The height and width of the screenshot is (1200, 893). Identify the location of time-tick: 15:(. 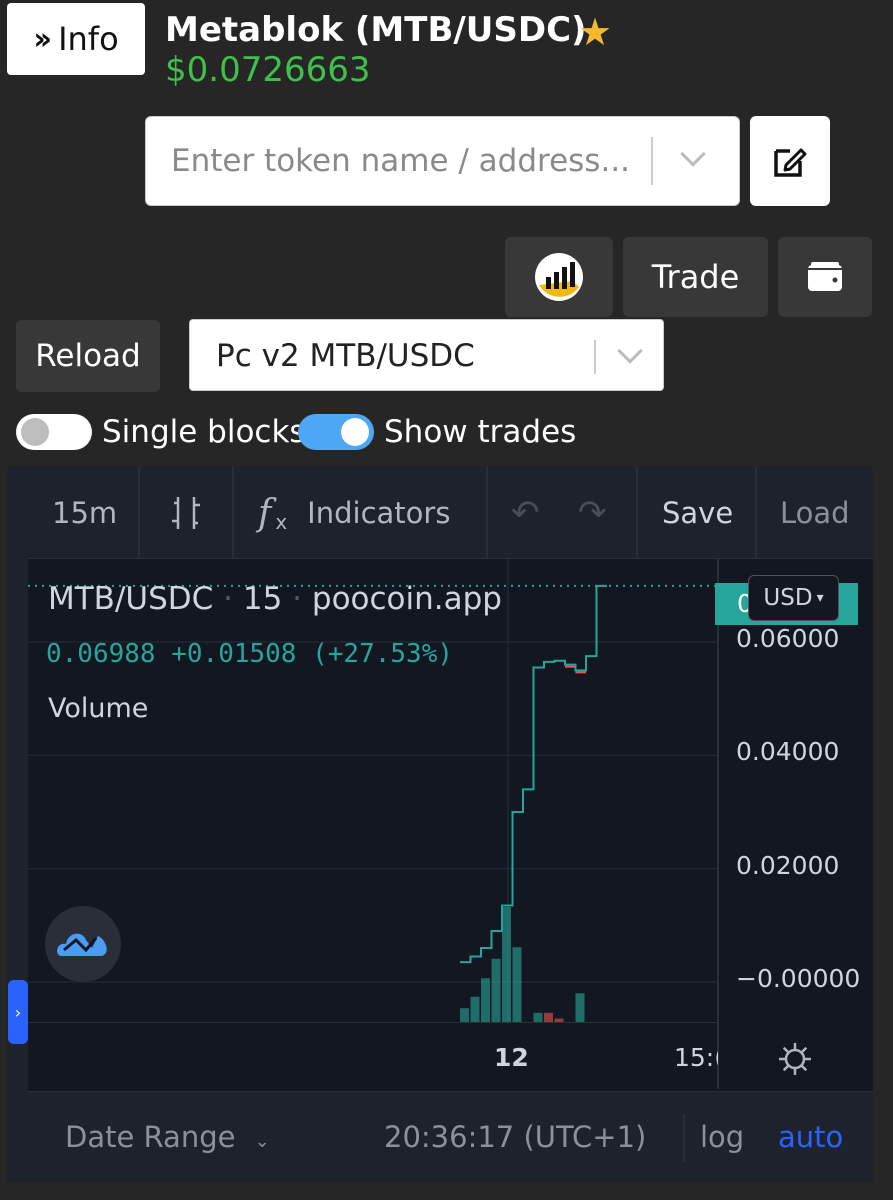
(696, 1057).